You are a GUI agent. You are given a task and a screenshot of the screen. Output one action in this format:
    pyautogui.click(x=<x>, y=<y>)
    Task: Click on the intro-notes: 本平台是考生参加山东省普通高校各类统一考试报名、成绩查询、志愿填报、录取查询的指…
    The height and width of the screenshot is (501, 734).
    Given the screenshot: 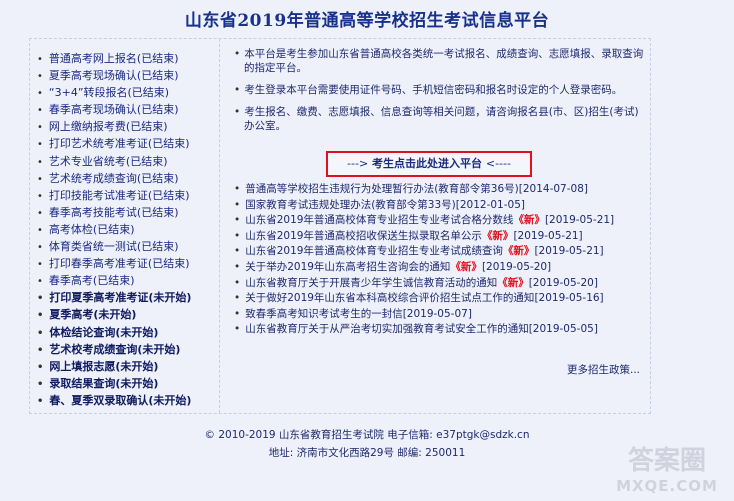 What is the action you would take?
    pyautogui.click(x=439, y=94)
    